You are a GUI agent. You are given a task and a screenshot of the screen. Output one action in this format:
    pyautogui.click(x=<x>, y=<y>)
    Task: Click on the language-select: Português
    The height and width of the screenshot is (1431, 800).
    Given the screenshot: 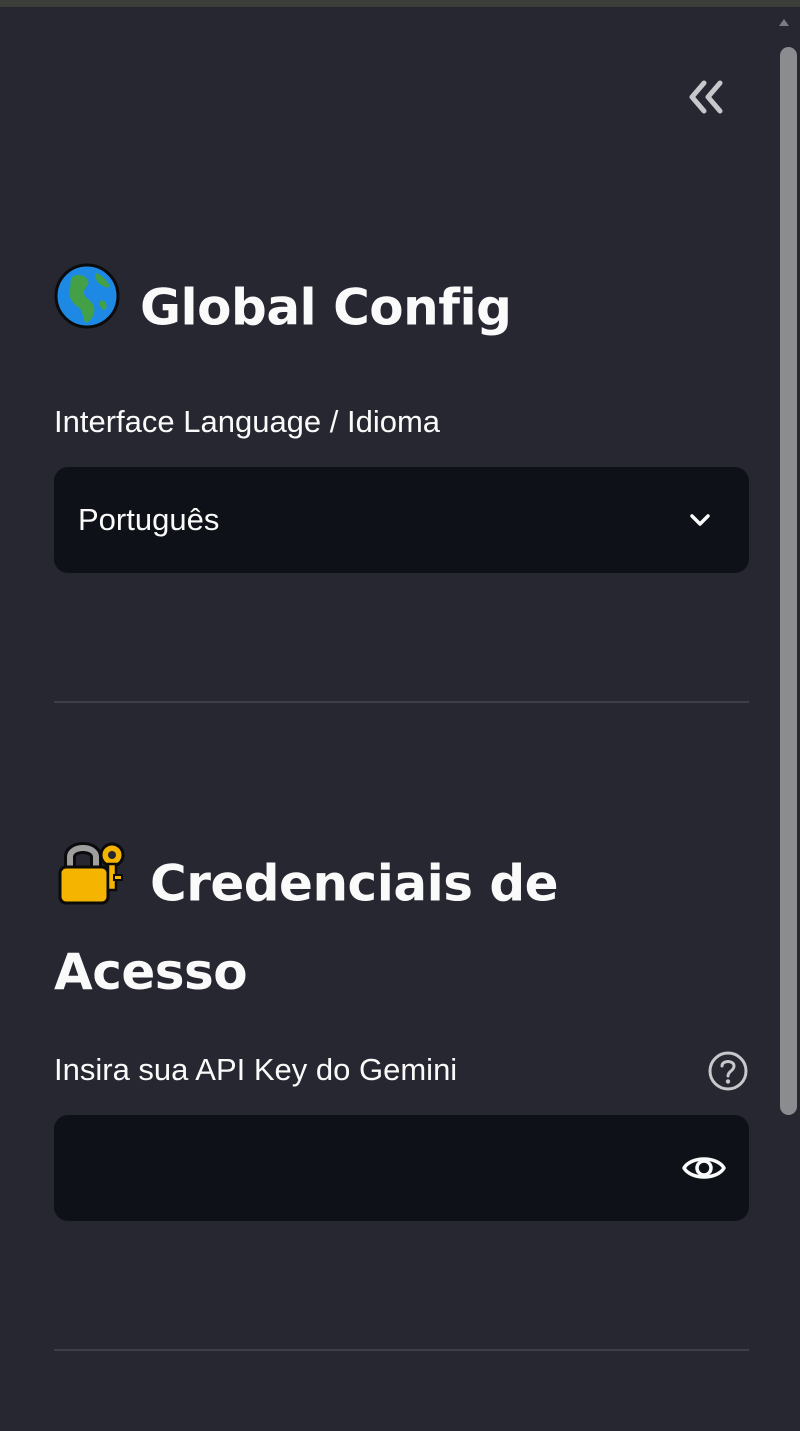 What is the action you would take?
    pyautogui.click(x=401, y=520)
    